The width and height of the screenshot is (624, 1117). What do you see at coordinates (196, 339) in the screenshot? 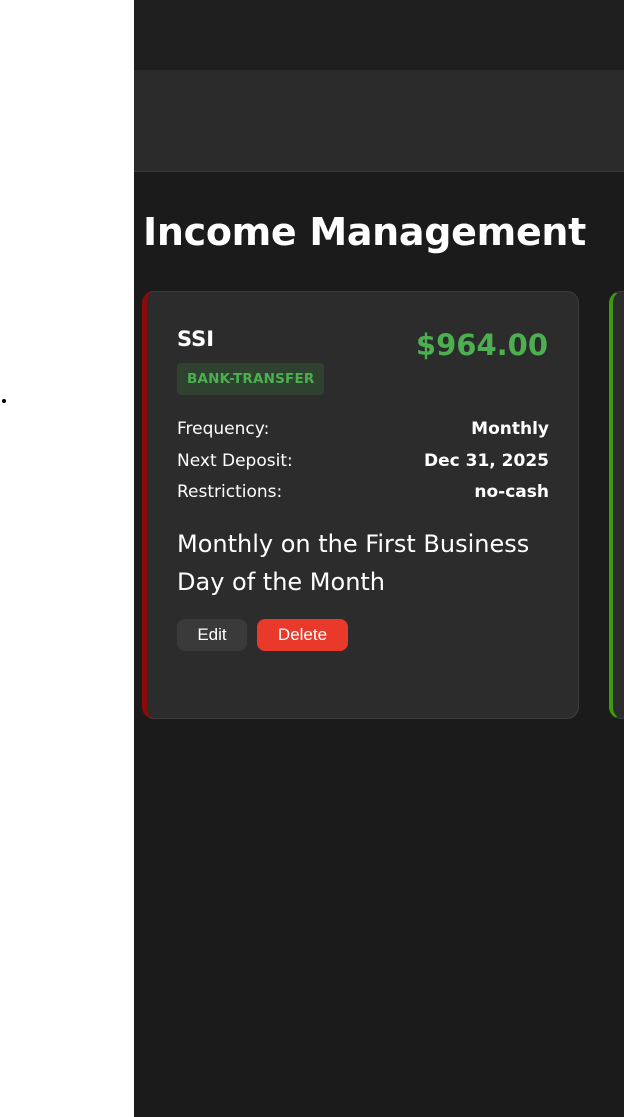
I see `income-name: SSI` at bounding box center [196, 339].